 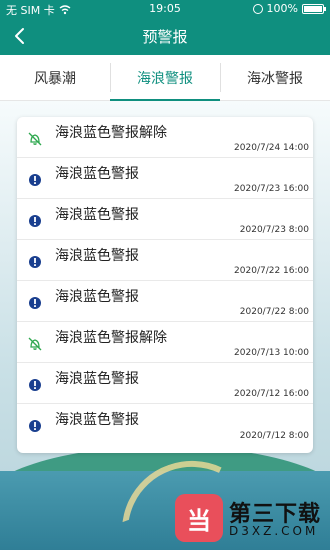 I want to click on alert-row: 海浪蓝色警报 2020/7/22 8:00, so click(x=165, y=301).